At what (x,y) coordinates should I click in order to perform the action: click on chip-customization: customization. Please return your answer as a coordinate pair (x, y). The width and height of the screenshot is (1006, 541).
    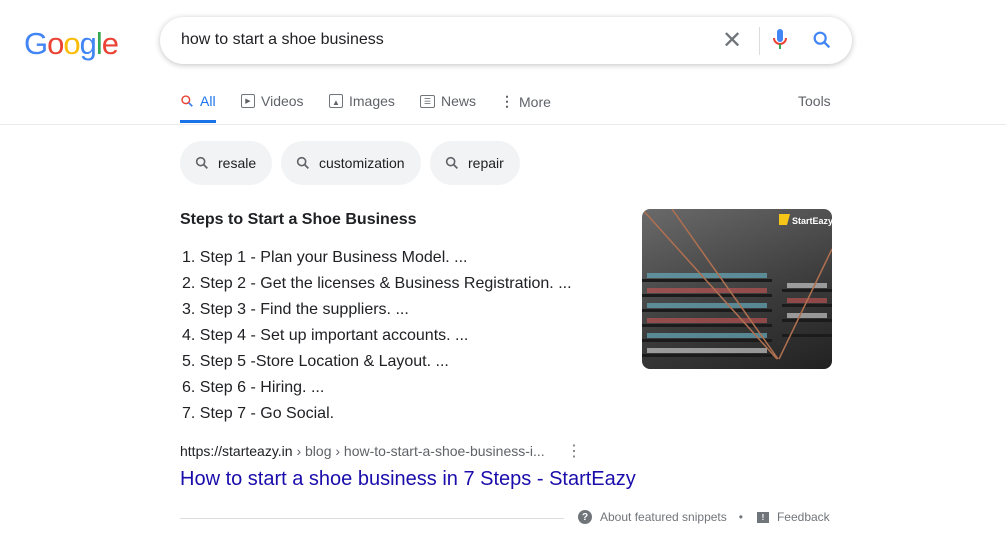
    Looking at the image, I should click on (351, 163).